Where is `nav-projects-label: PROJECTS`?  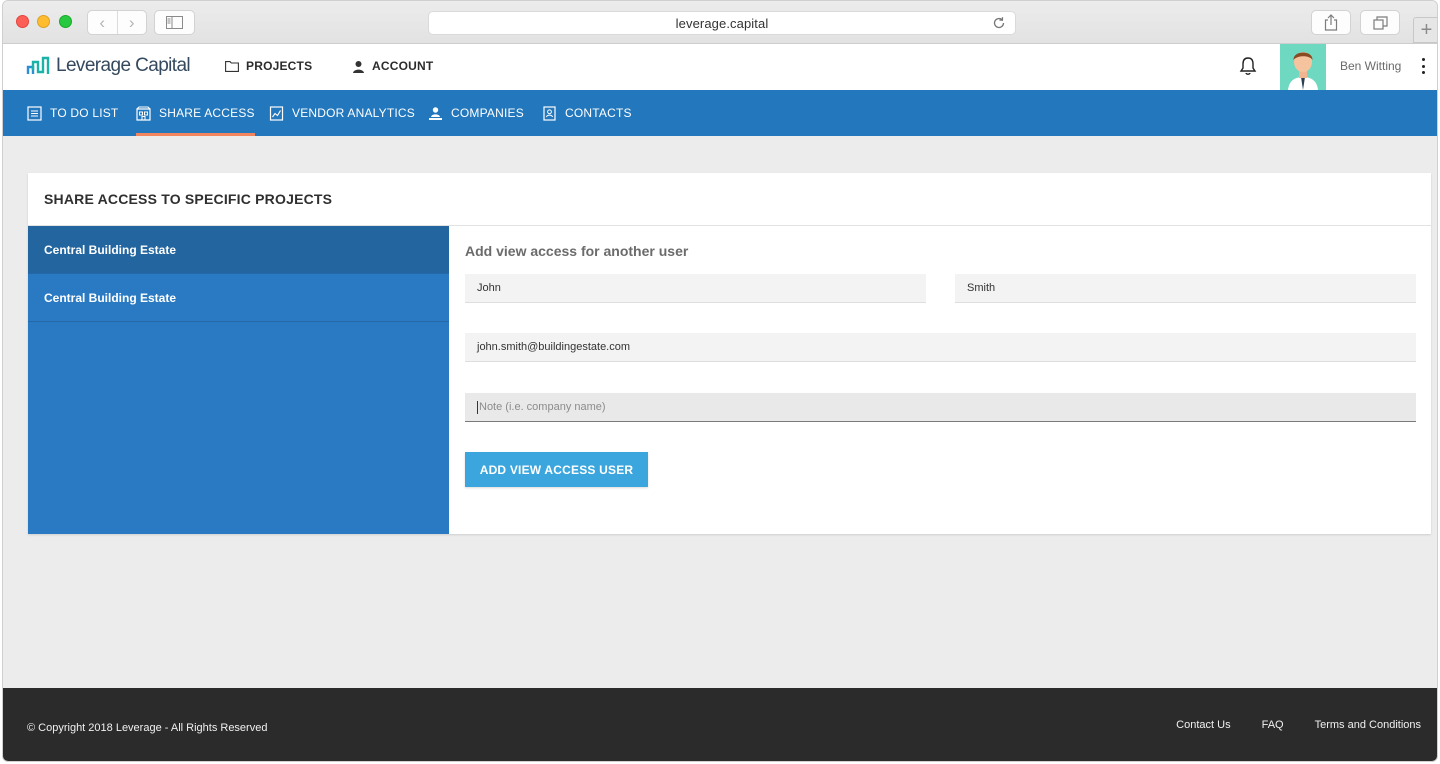 nav-projects-label: PROJECTS is located at coordinates (279, 66).